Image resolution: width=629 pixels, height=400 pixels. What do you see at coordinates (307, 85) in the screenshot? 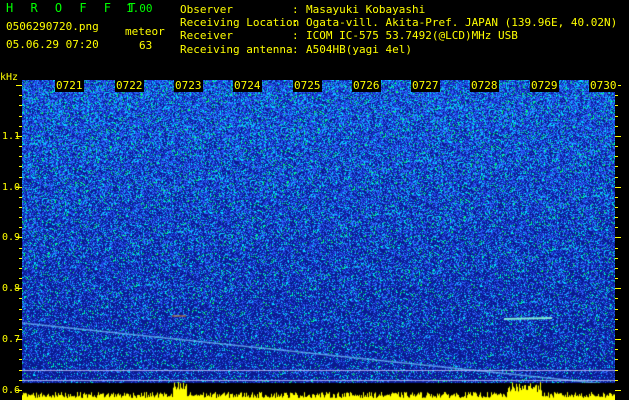
I see `time-label: 0725` at bounding box center [307, 85].